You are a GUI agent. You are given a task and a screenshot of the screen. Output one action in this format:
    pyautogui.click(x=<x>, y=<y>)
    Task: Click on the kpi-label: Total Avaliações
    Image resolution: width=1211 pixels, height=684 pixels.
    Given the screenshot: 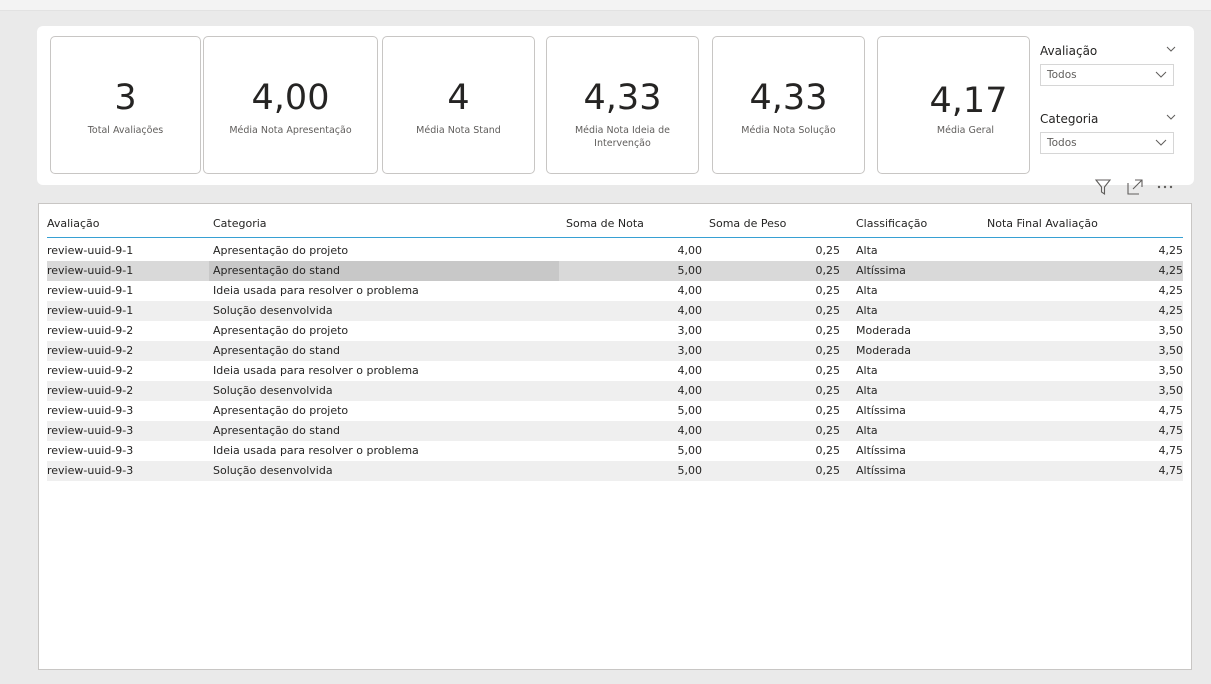 What is the action you would take?
    pyautogui.click(x=125, y=130)
    